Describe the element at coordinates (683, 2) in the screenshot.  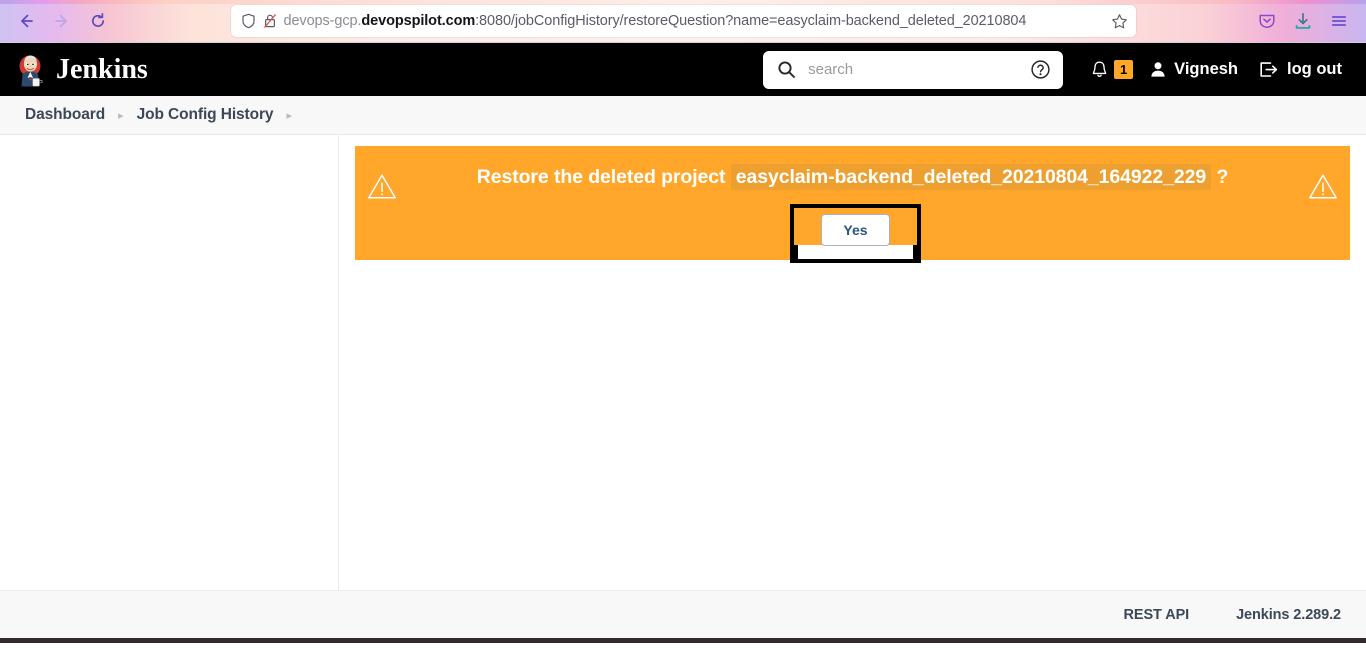
I see `browser-theme-strip` at that location.